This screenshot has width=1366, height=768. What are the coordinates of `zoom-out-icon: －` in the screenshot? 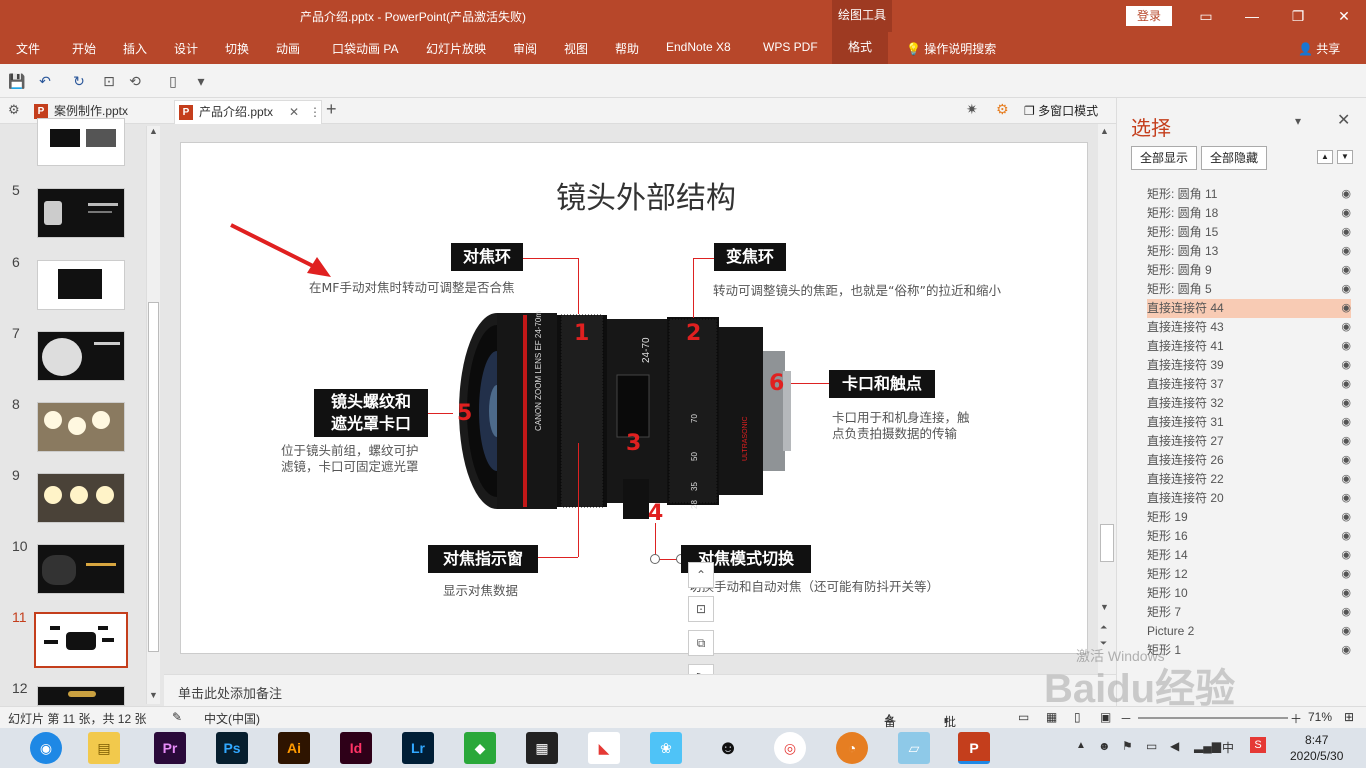 It's located at (1126, 718).